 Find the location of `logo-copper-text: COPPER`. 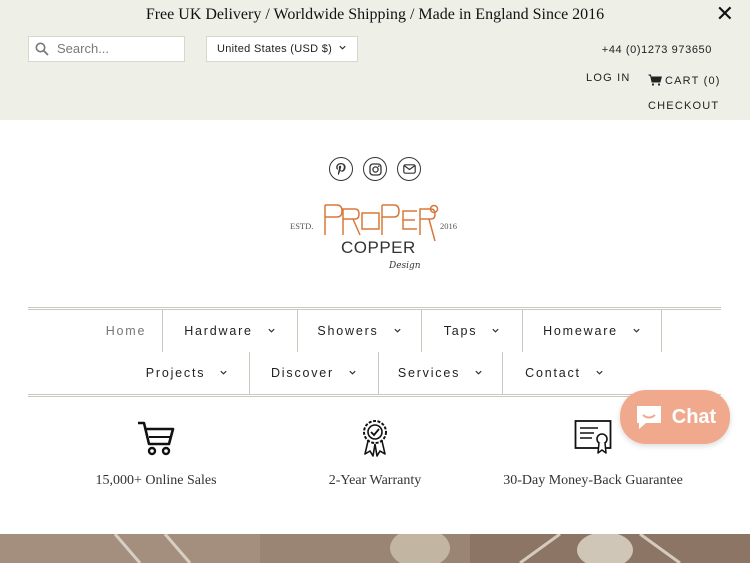

logo-copper-text: COPPER is located at coordinates (378, 247).